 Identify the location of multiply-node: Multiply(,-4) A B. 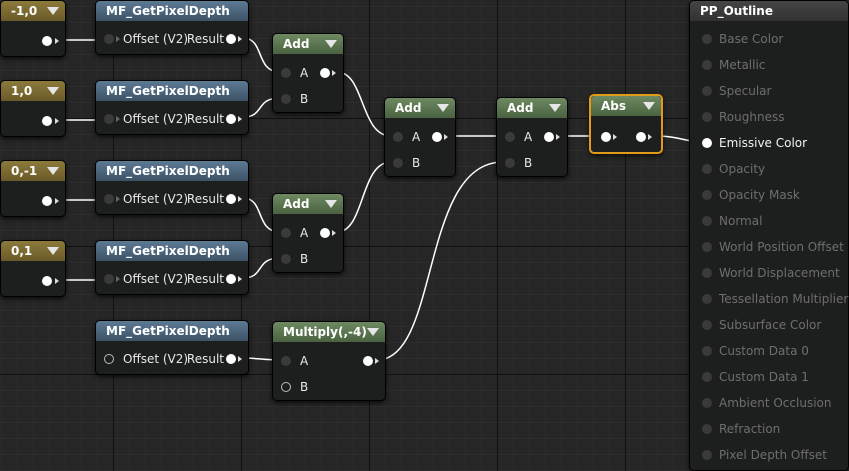
(329, 361).